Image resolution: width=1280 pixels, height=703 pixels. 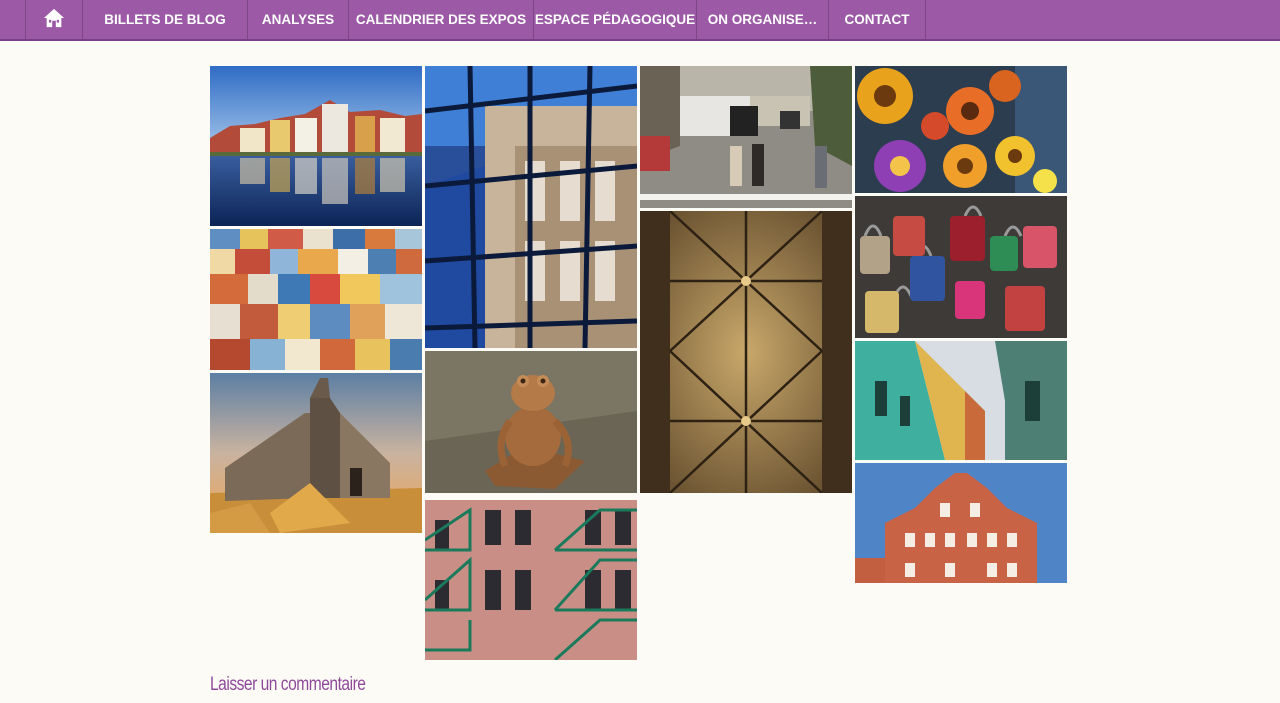 I want to click on gallery-photo-strawflowers, so click(x=961, y=129).